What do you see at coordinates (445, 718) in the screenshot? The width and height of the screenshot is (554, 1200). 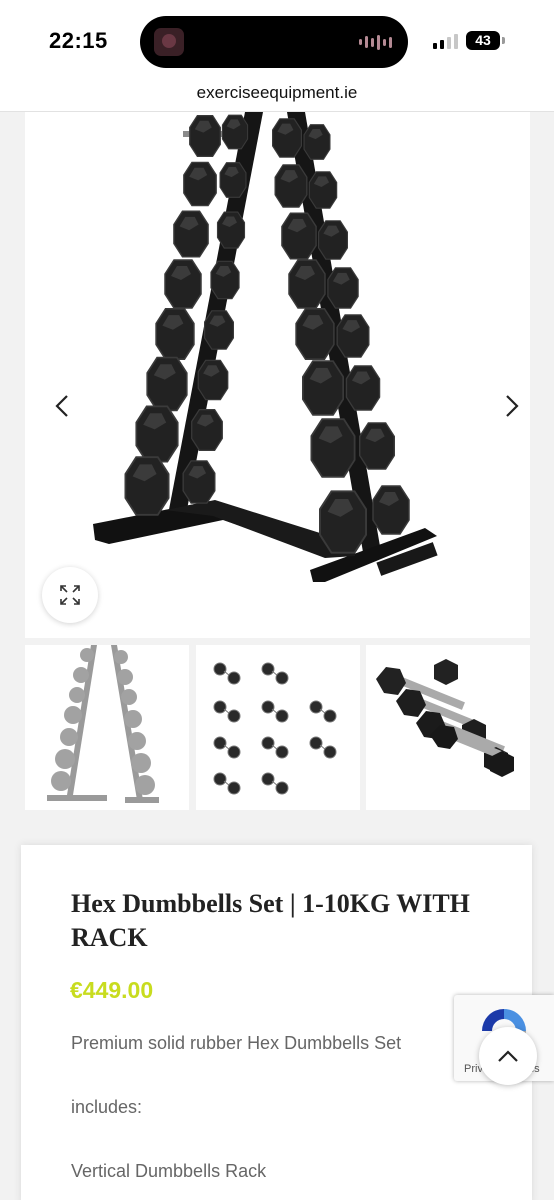 I see `dumbbell-set-stacked-thumbnail` at bounding box center [445, 718].